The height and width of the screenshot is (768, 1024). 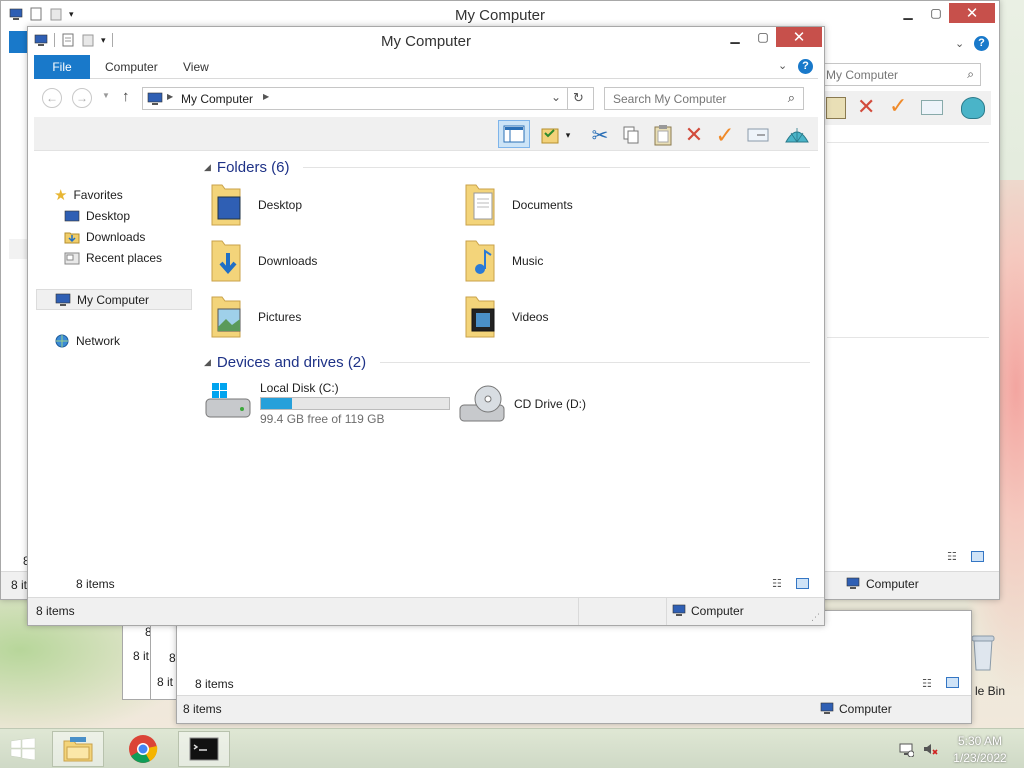 I want to click on refresh-icon: ↻, so click(x=578, y=98).